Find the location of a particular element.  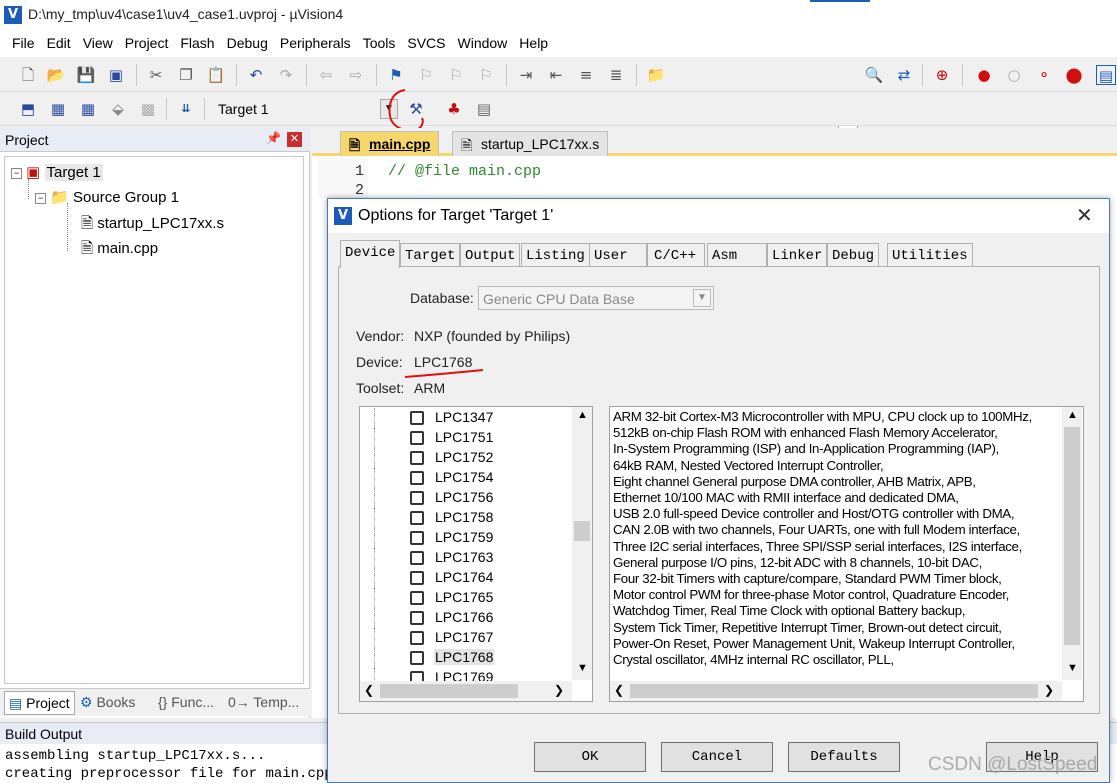

tab-target: Target is located at coordinates (430, 255).